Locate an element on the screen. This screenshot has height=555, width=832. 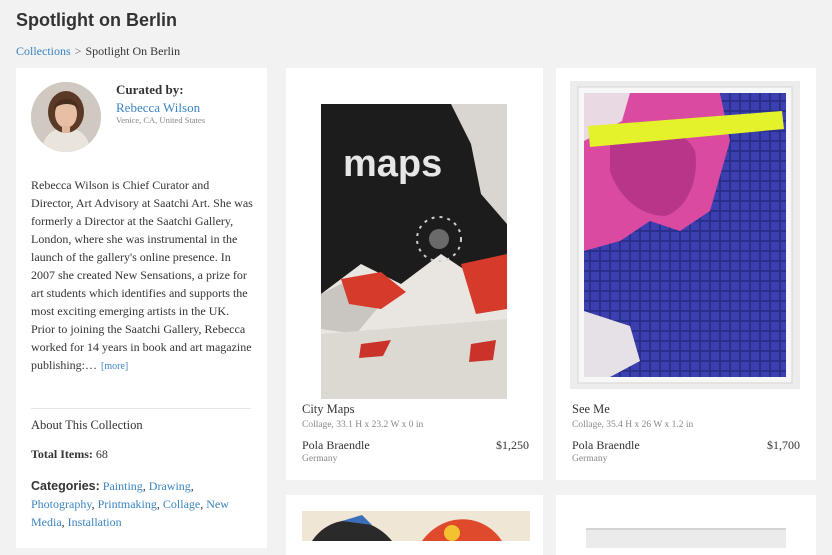
category-link-collage: Collage is located at coordinates (181, 504).